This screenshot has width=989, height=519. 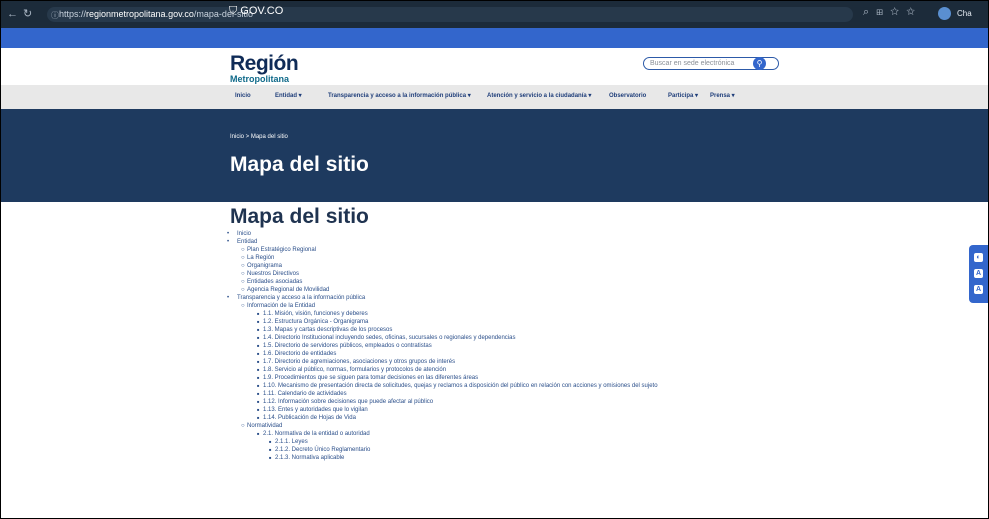 What do you see at coordinates (445, 282) in the screenshot?
I see `sitemap-link: ○ Entidades asociadas` at bounding box center [445, 282].